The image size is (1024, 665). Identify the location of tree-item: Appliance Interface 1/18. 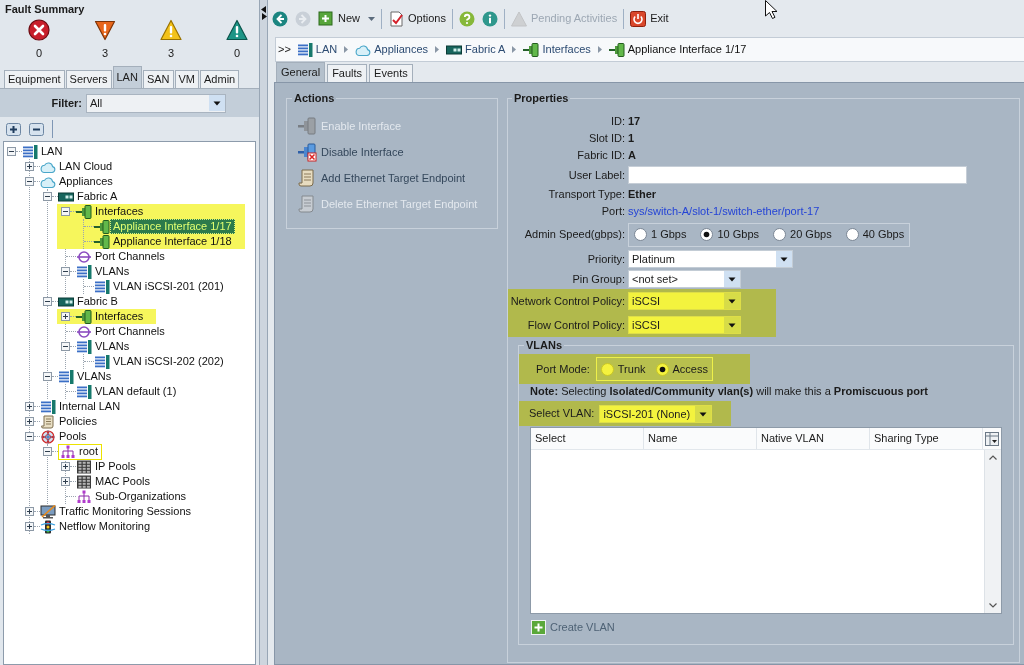
(172, 241).